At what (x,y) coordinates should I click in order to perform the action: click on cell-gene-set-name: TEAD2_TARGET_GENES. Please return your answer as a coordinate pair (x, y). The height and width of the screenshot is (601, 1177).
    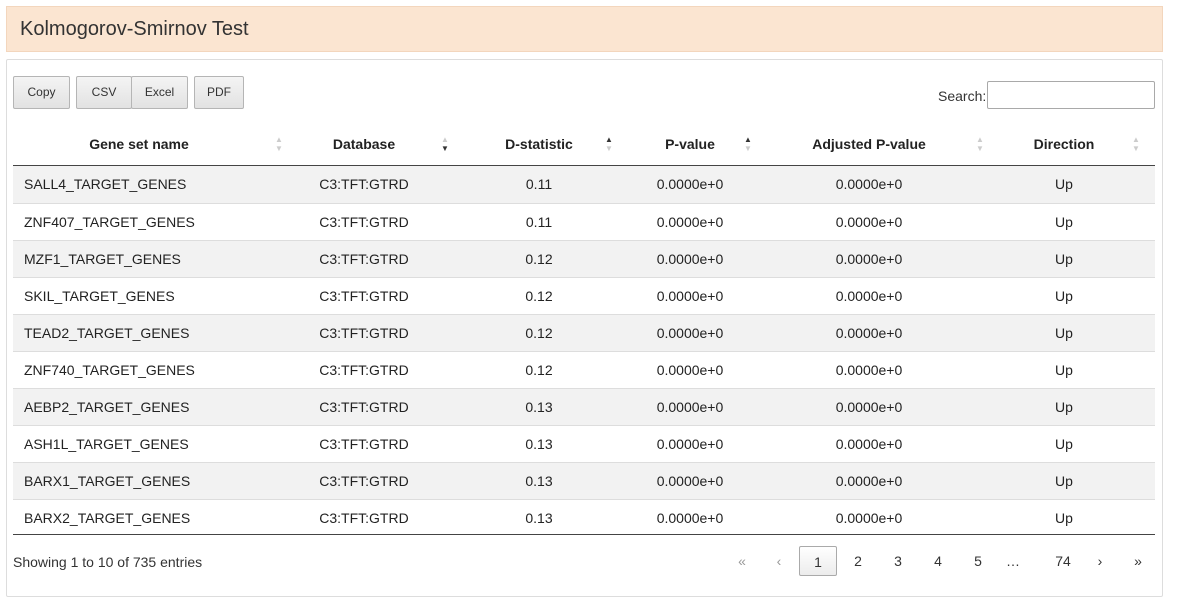
    Looking at the image, I should click on (107, 333).